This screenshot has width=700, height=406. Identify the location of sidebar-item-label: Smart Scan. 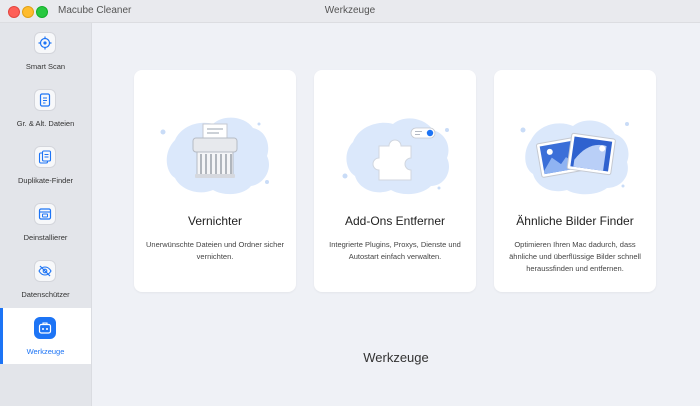
(45, 66).